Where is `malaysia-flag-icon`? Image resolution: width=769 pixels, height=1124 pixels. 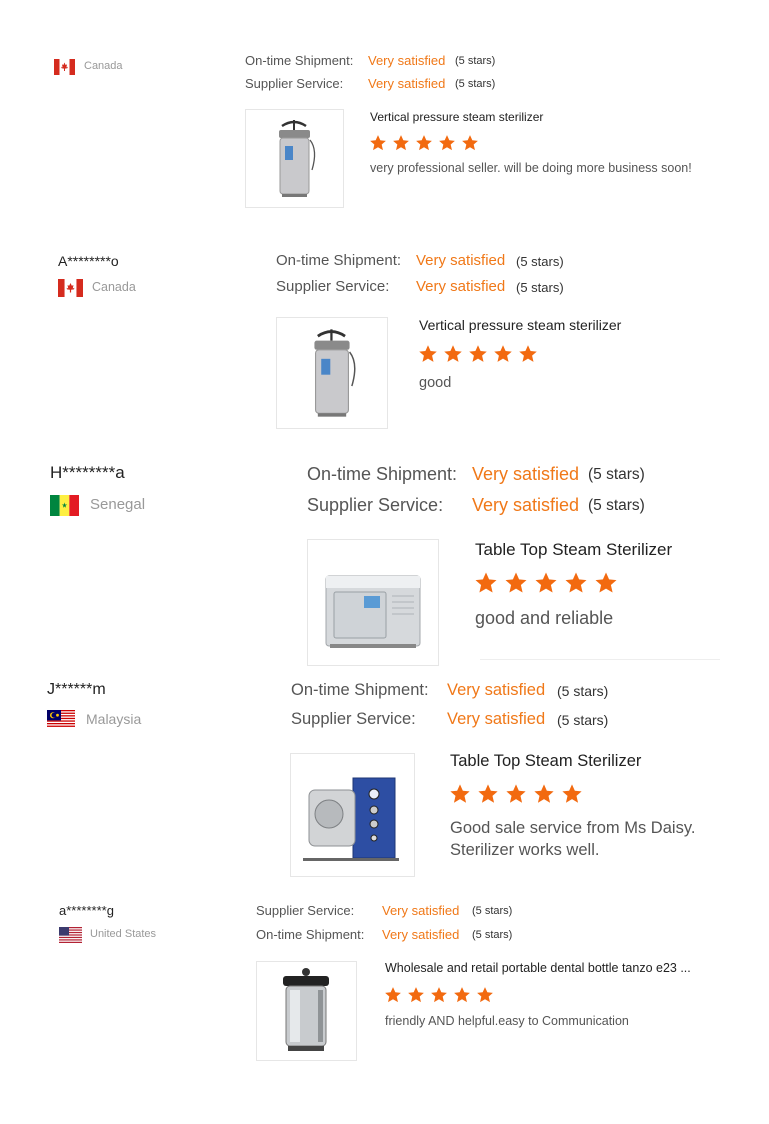
malaysia-flag-icon is located at coordinates (61, 719).